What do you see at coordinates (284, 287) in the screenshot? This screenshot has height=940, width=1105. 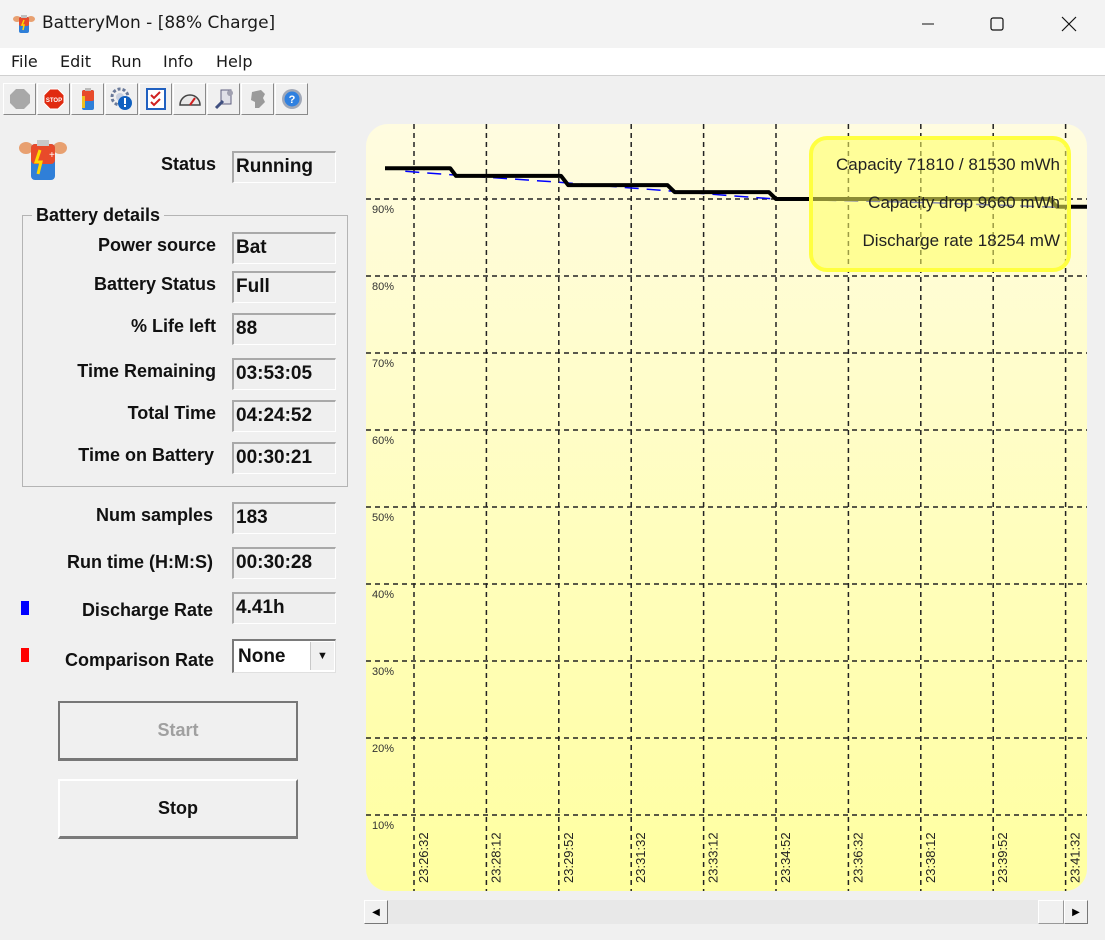 I see `battery-status-field: Full` at bounding box center [284, 287].